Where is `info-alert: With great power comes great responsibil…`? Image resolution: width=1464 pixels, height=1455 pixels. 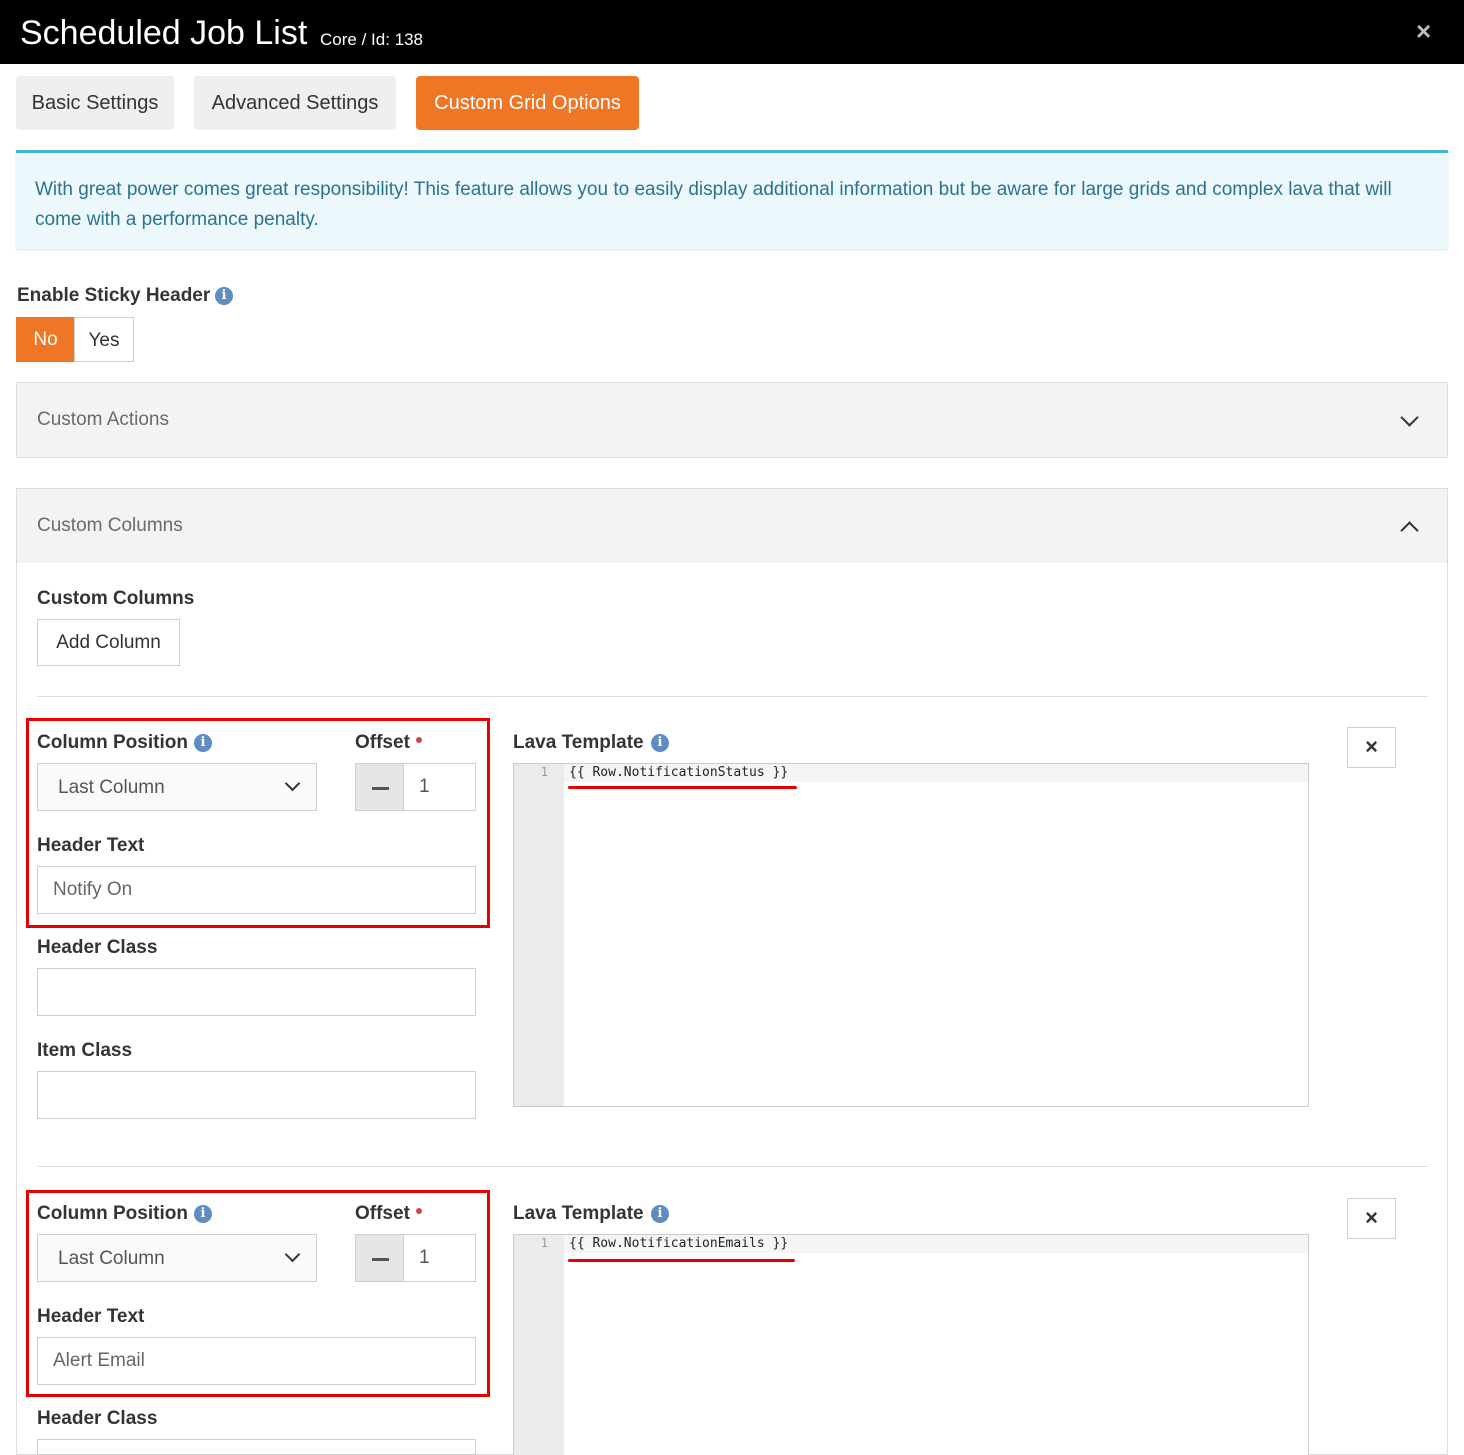 info-alert: With great power comes great responsibil… is located at coordinates (732, 199).